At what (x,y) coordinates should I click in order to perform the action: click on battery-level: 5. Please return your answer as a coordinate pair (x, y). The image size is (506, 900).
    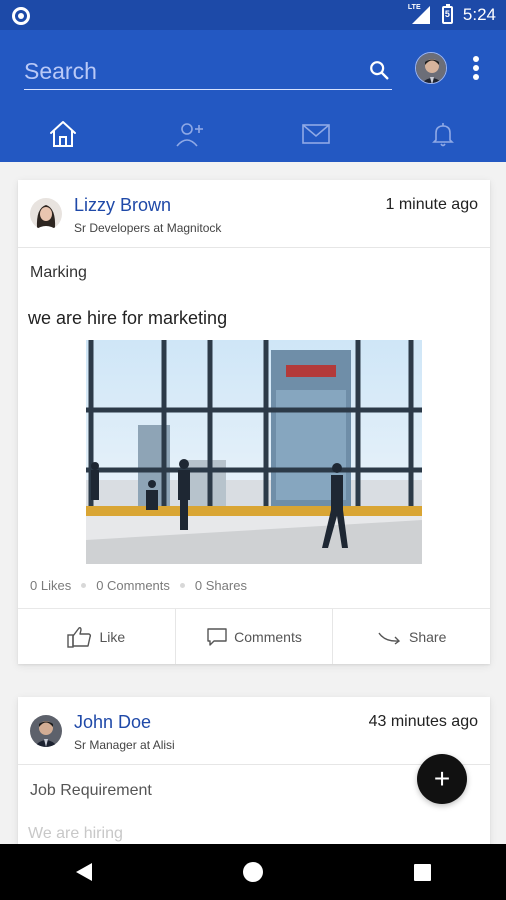
    Looking at the image, I should click on (447, 14).